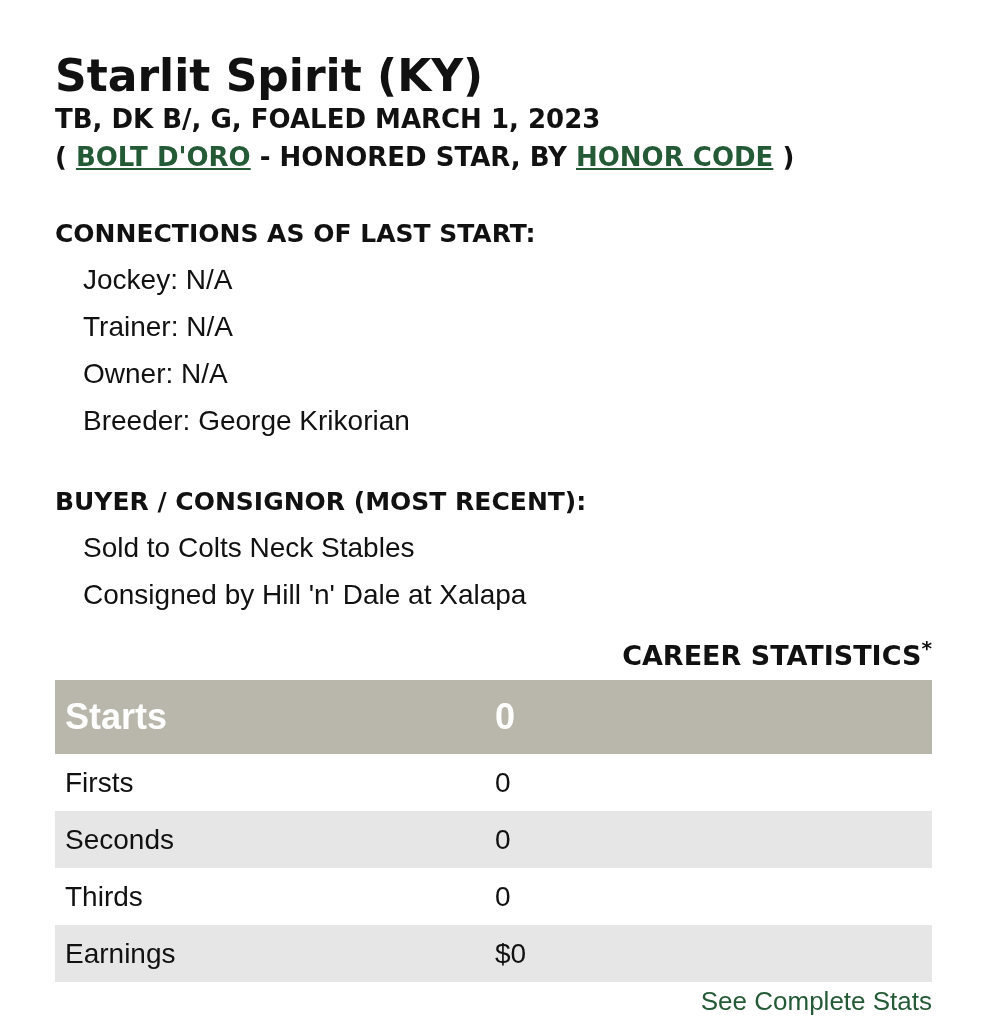 The image size is (987, 1024). What do you see at coordinates (155, 374) in the screenshot?
I see `info-line: Owner: N/A` at bounding box center [155, 374].